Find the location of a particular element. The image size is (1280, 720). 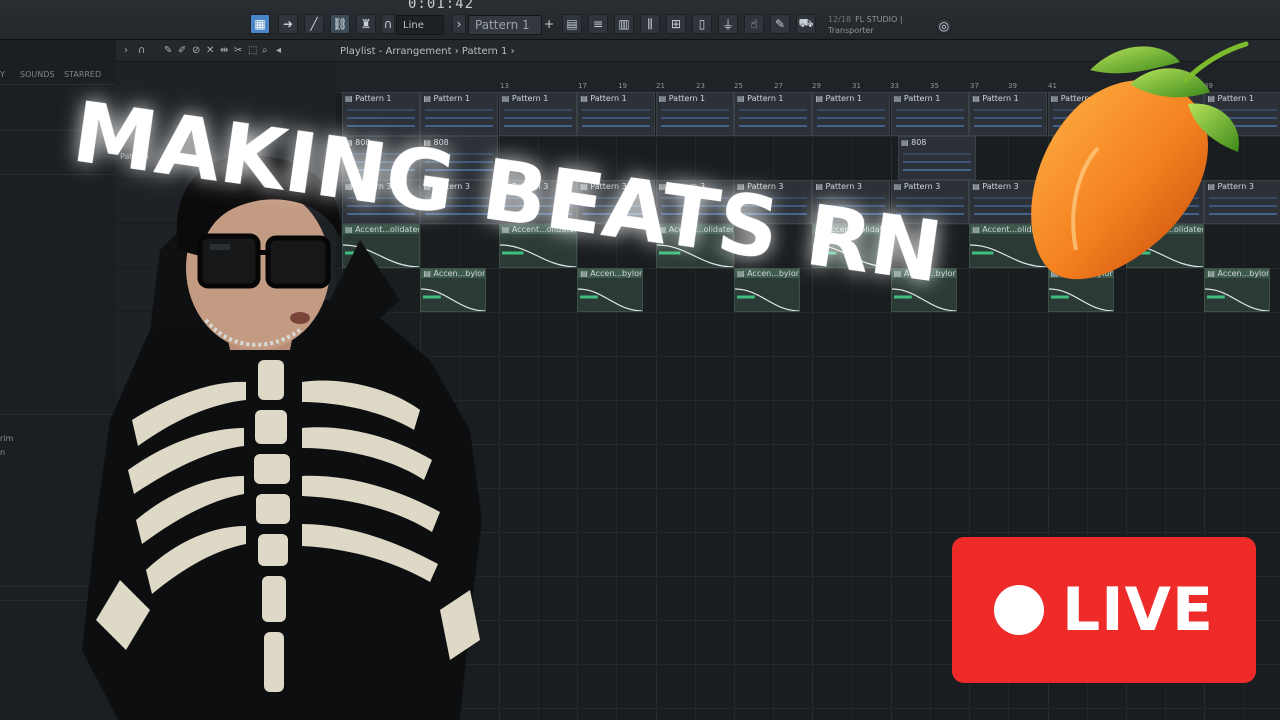

record-icon is located at coordinates (1019, 610).